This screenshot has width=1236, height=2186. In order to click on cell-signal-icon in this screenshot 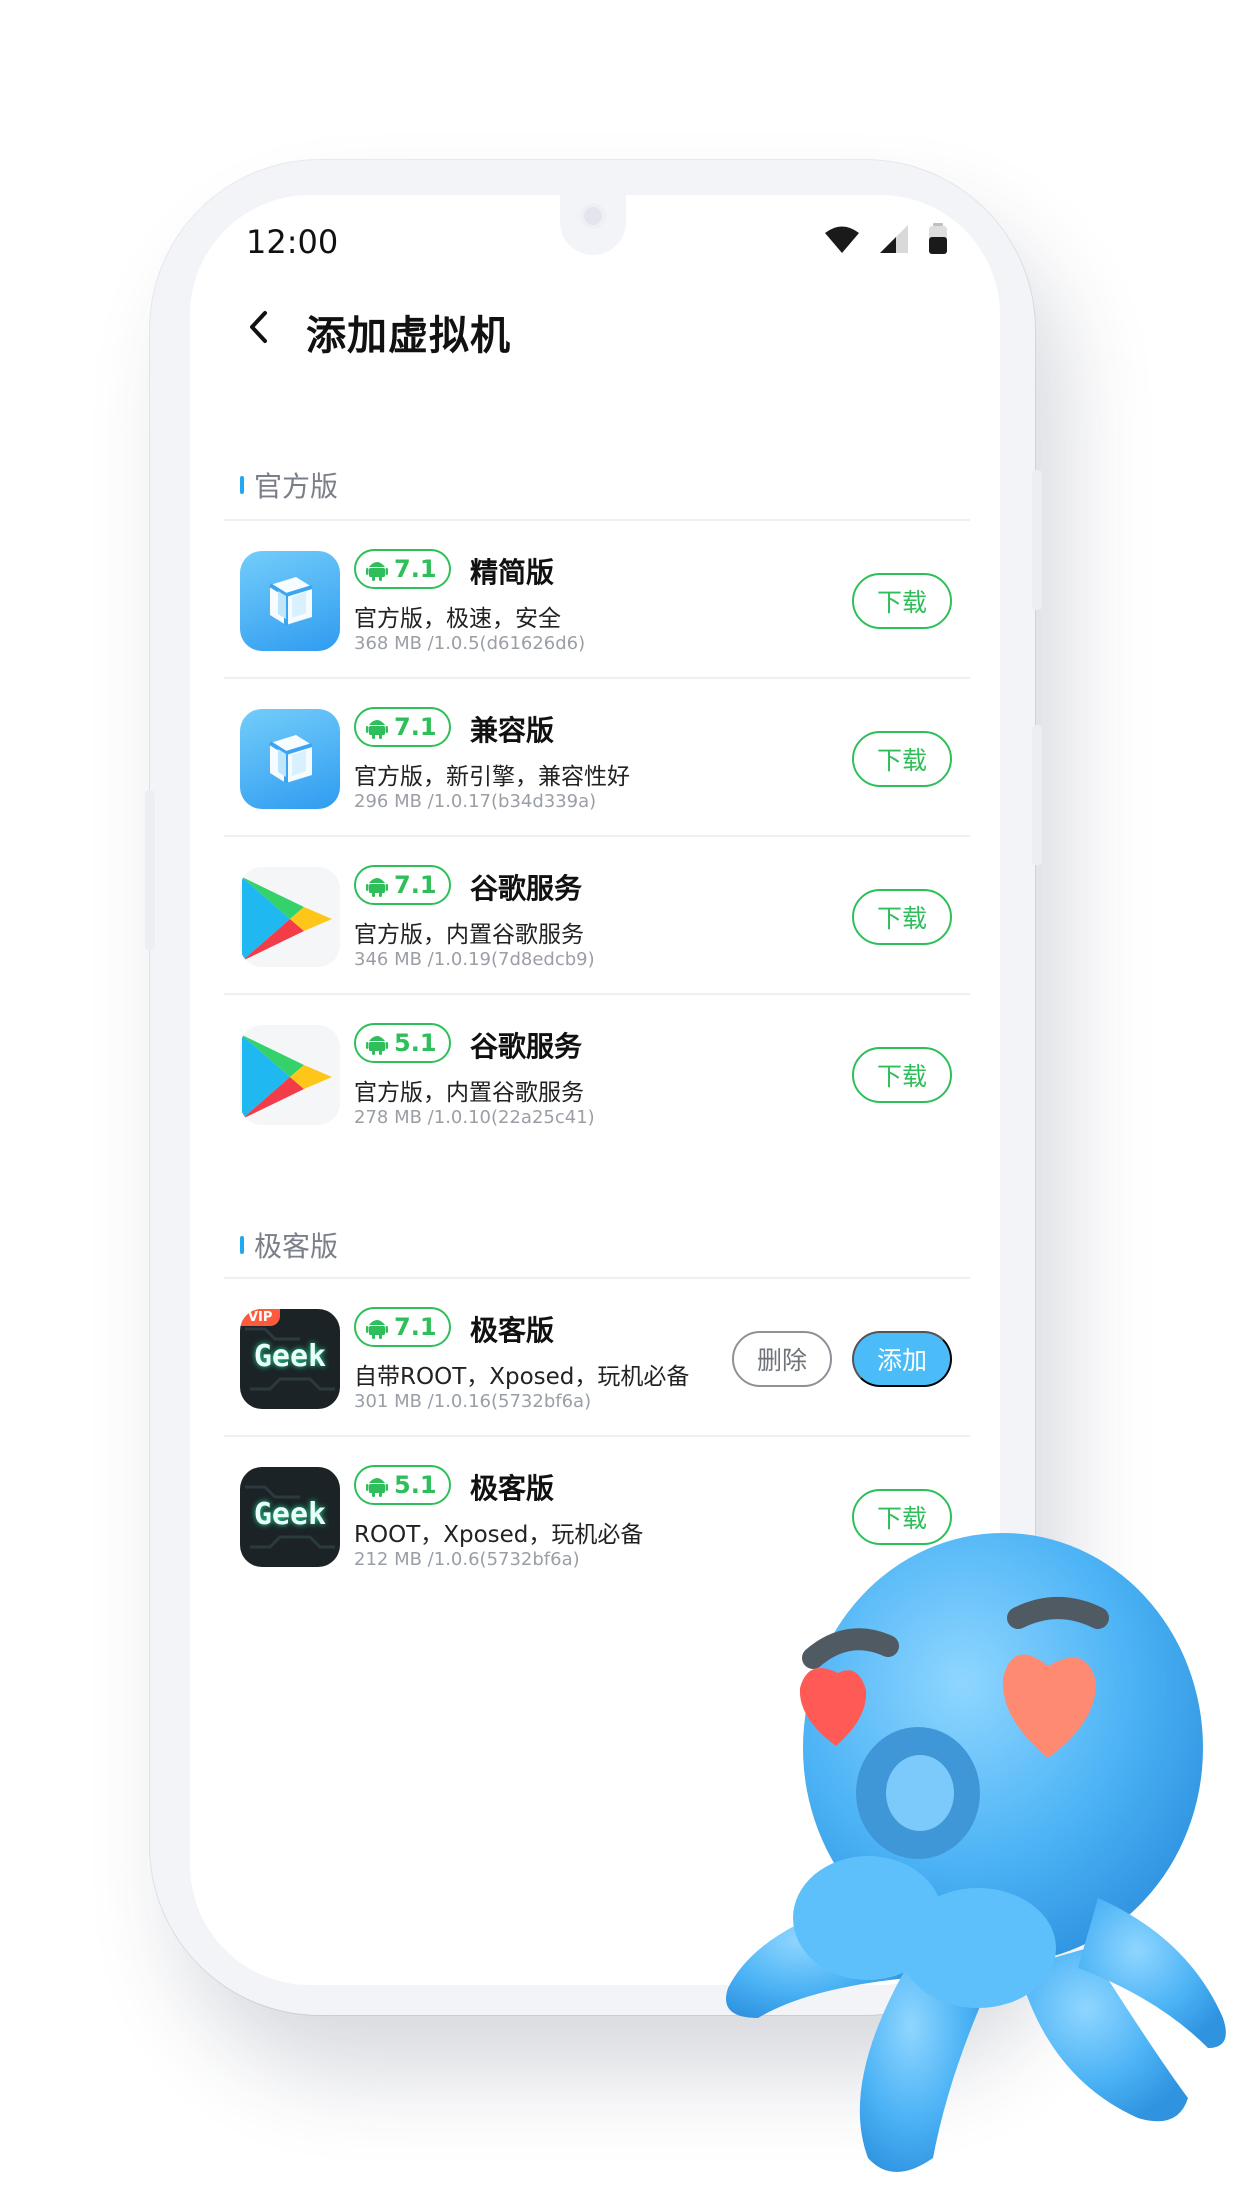, I will do `click(894, 239)`.